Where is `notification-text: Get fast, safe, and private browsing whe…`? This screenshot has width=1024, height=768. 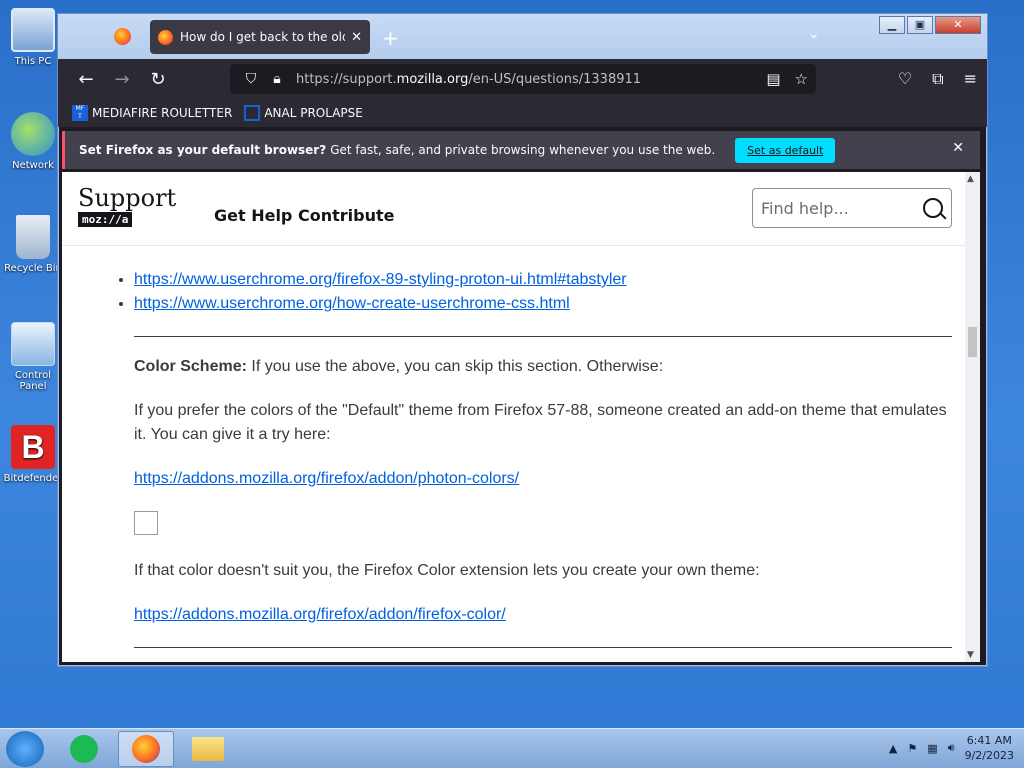 notification-text: Get fast, safe, and private browsing whe… is located at coordinates (523, 150).